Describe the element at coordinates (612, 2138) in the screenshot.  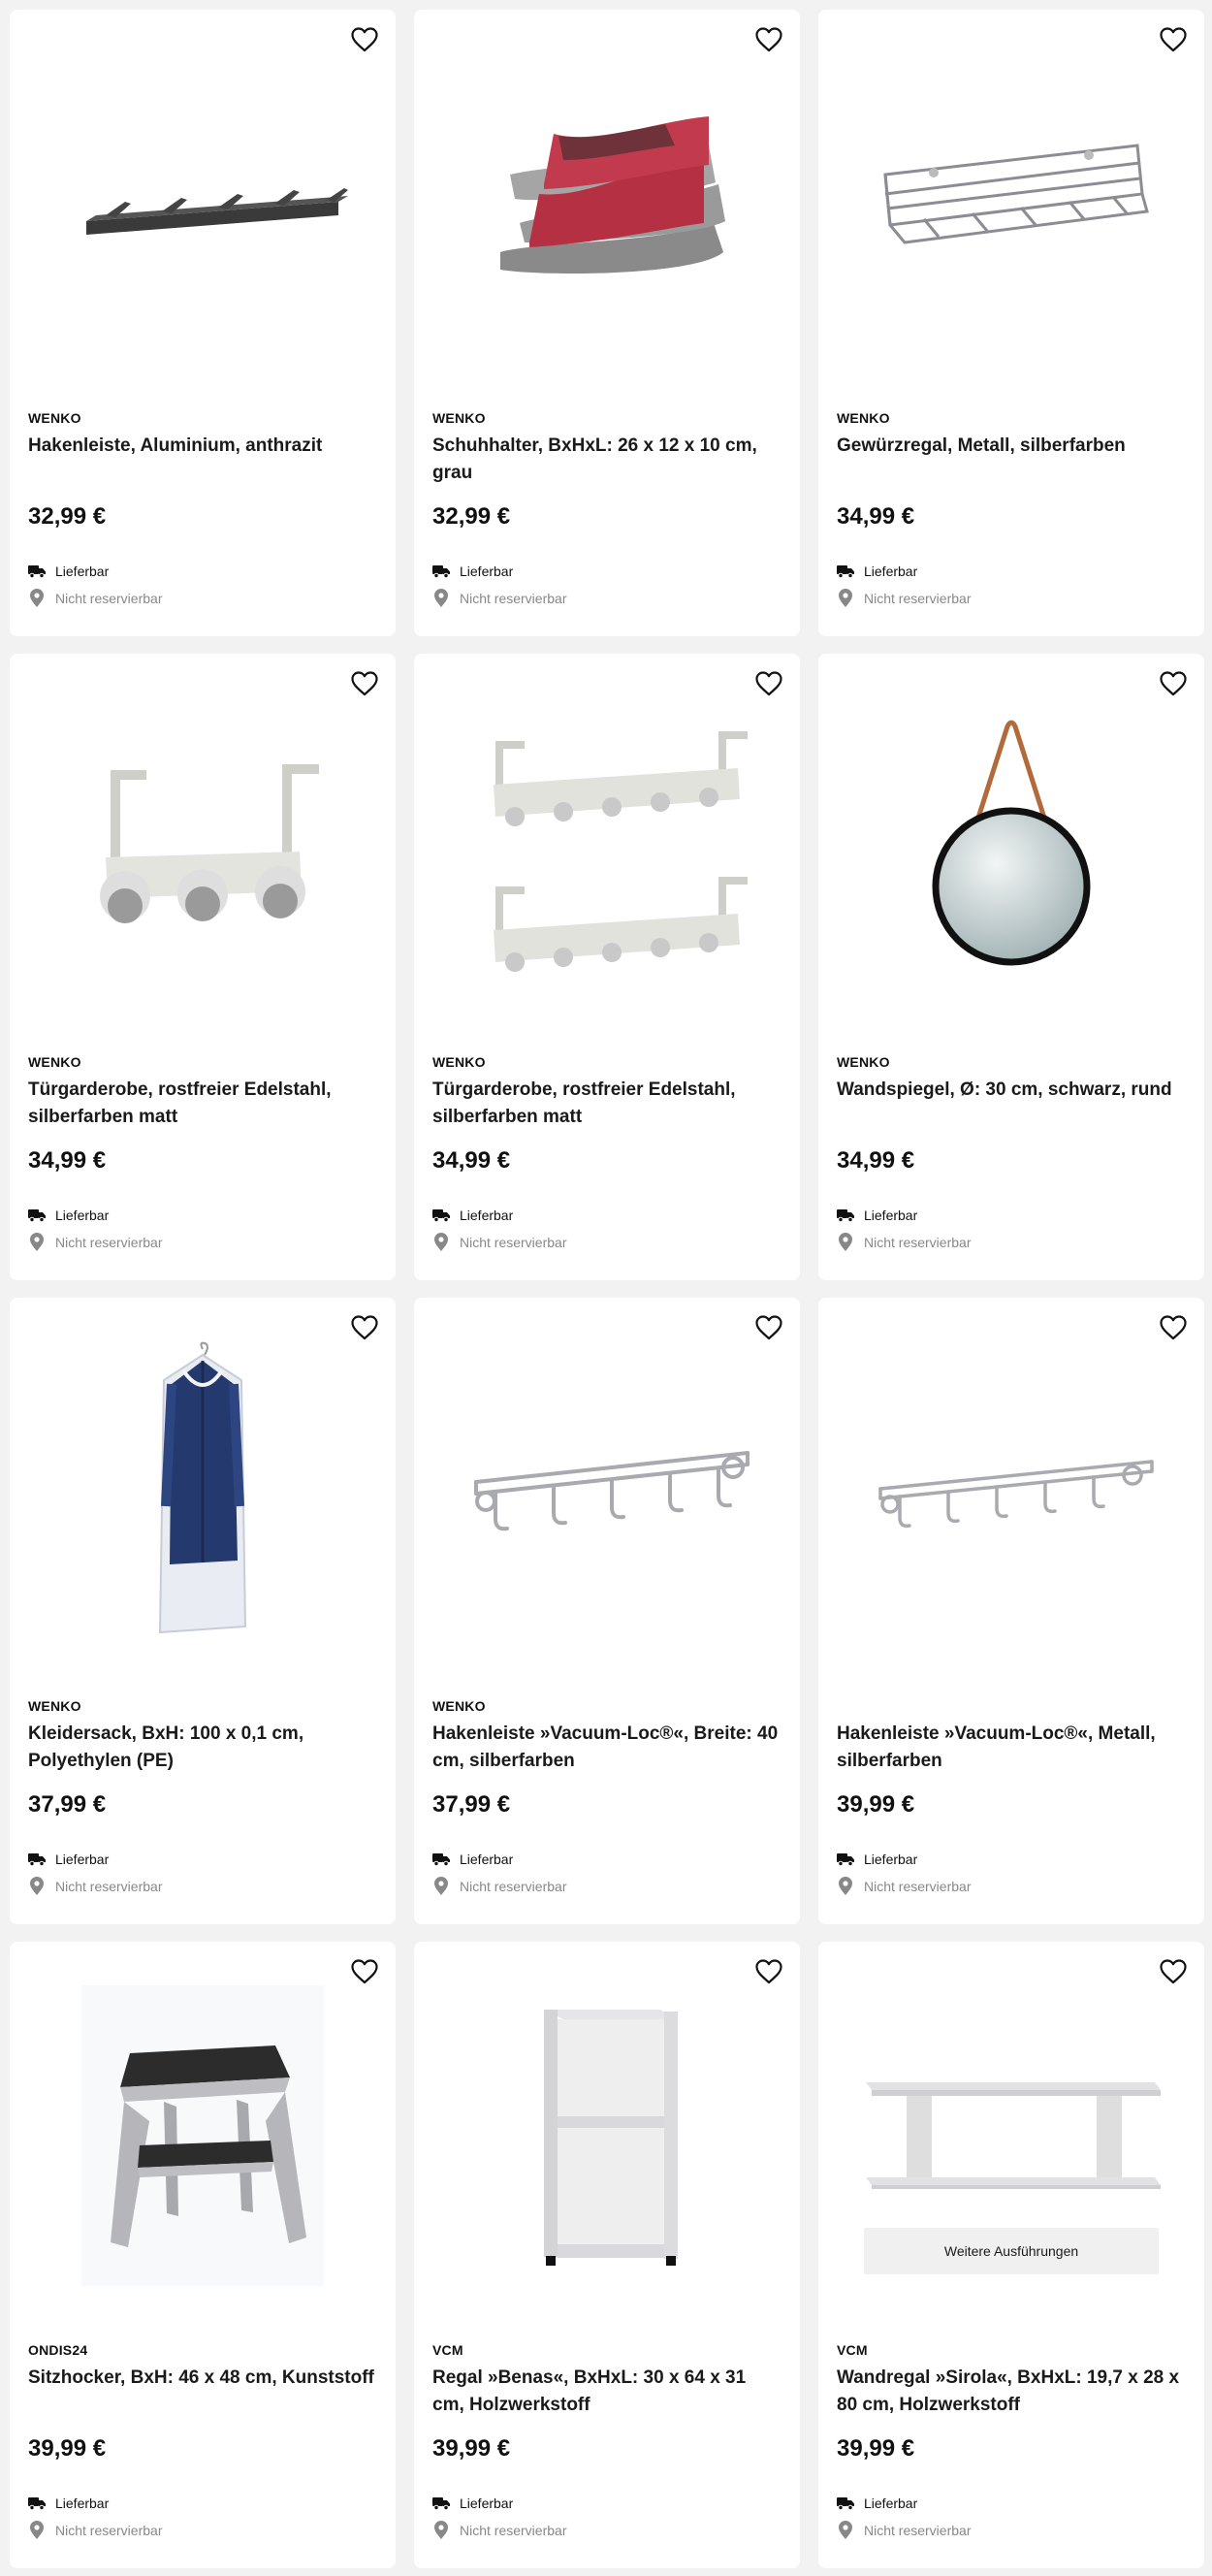
I see `shelf-benas-image` at that location.